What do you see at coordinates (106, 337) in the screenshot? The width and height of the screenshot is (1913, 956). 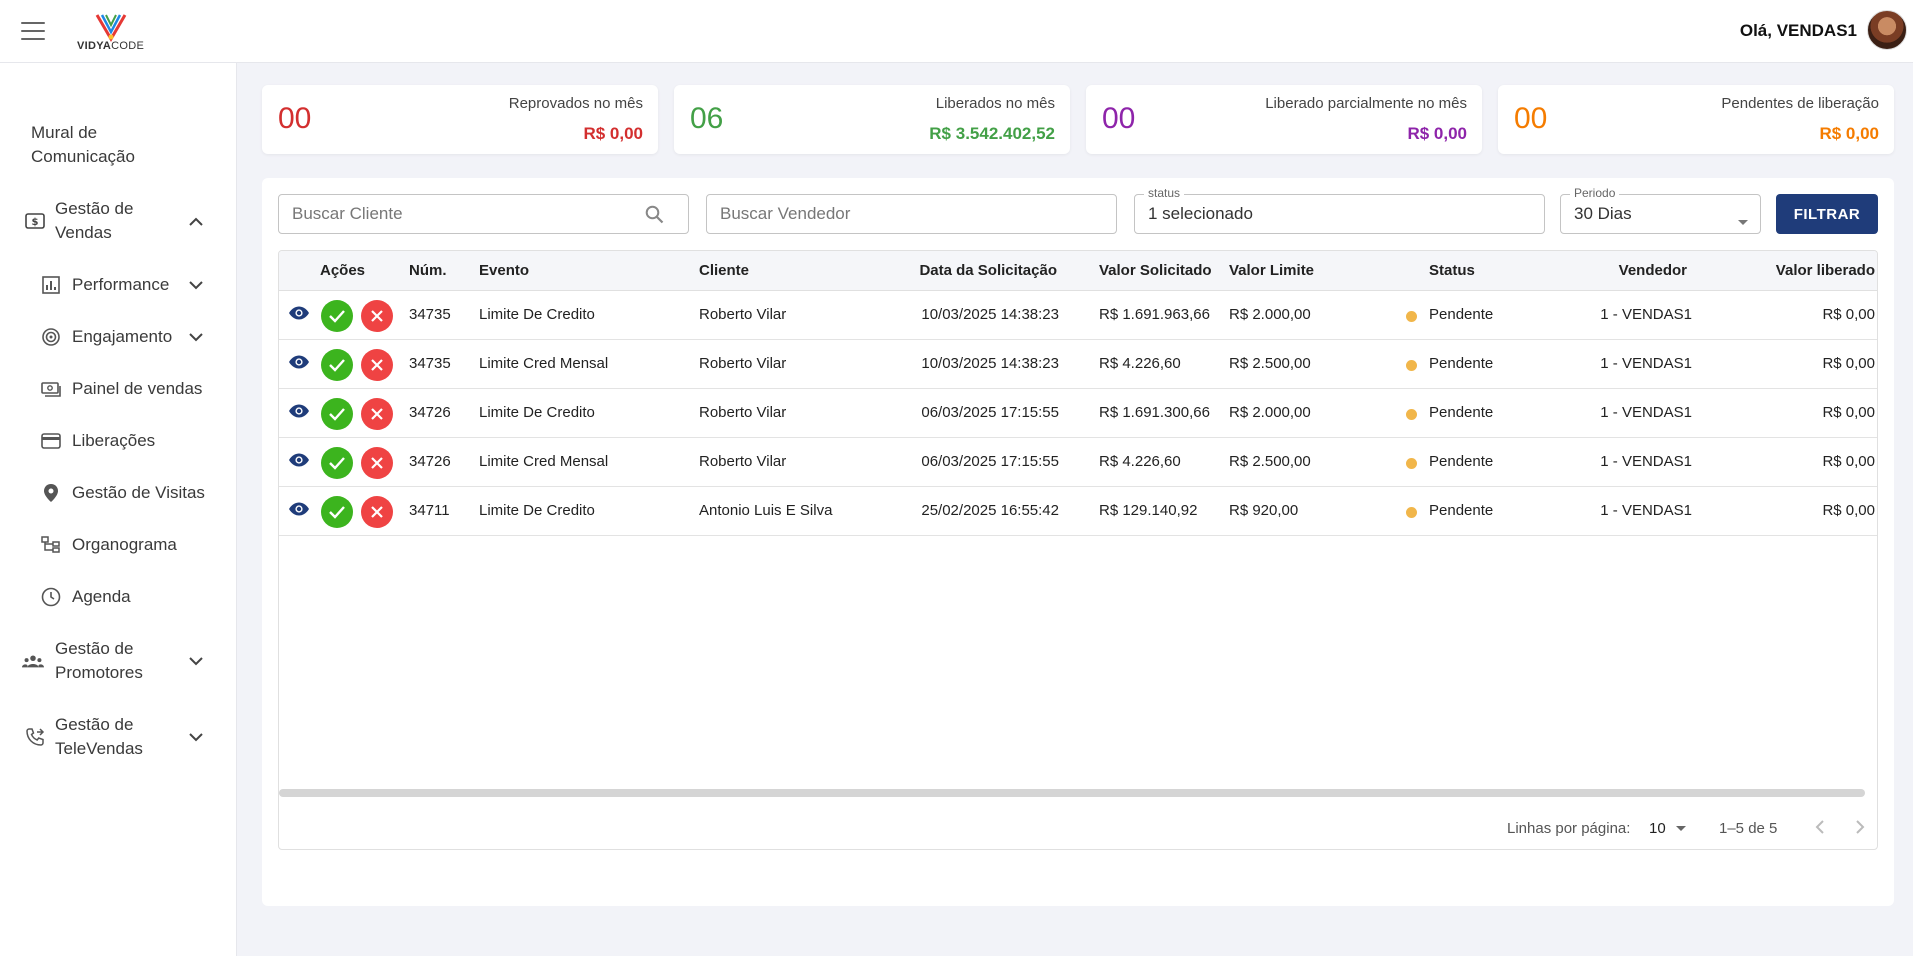 I see `sidebar-item-engajamento: Engajamento` at bounding box center [106, 337].